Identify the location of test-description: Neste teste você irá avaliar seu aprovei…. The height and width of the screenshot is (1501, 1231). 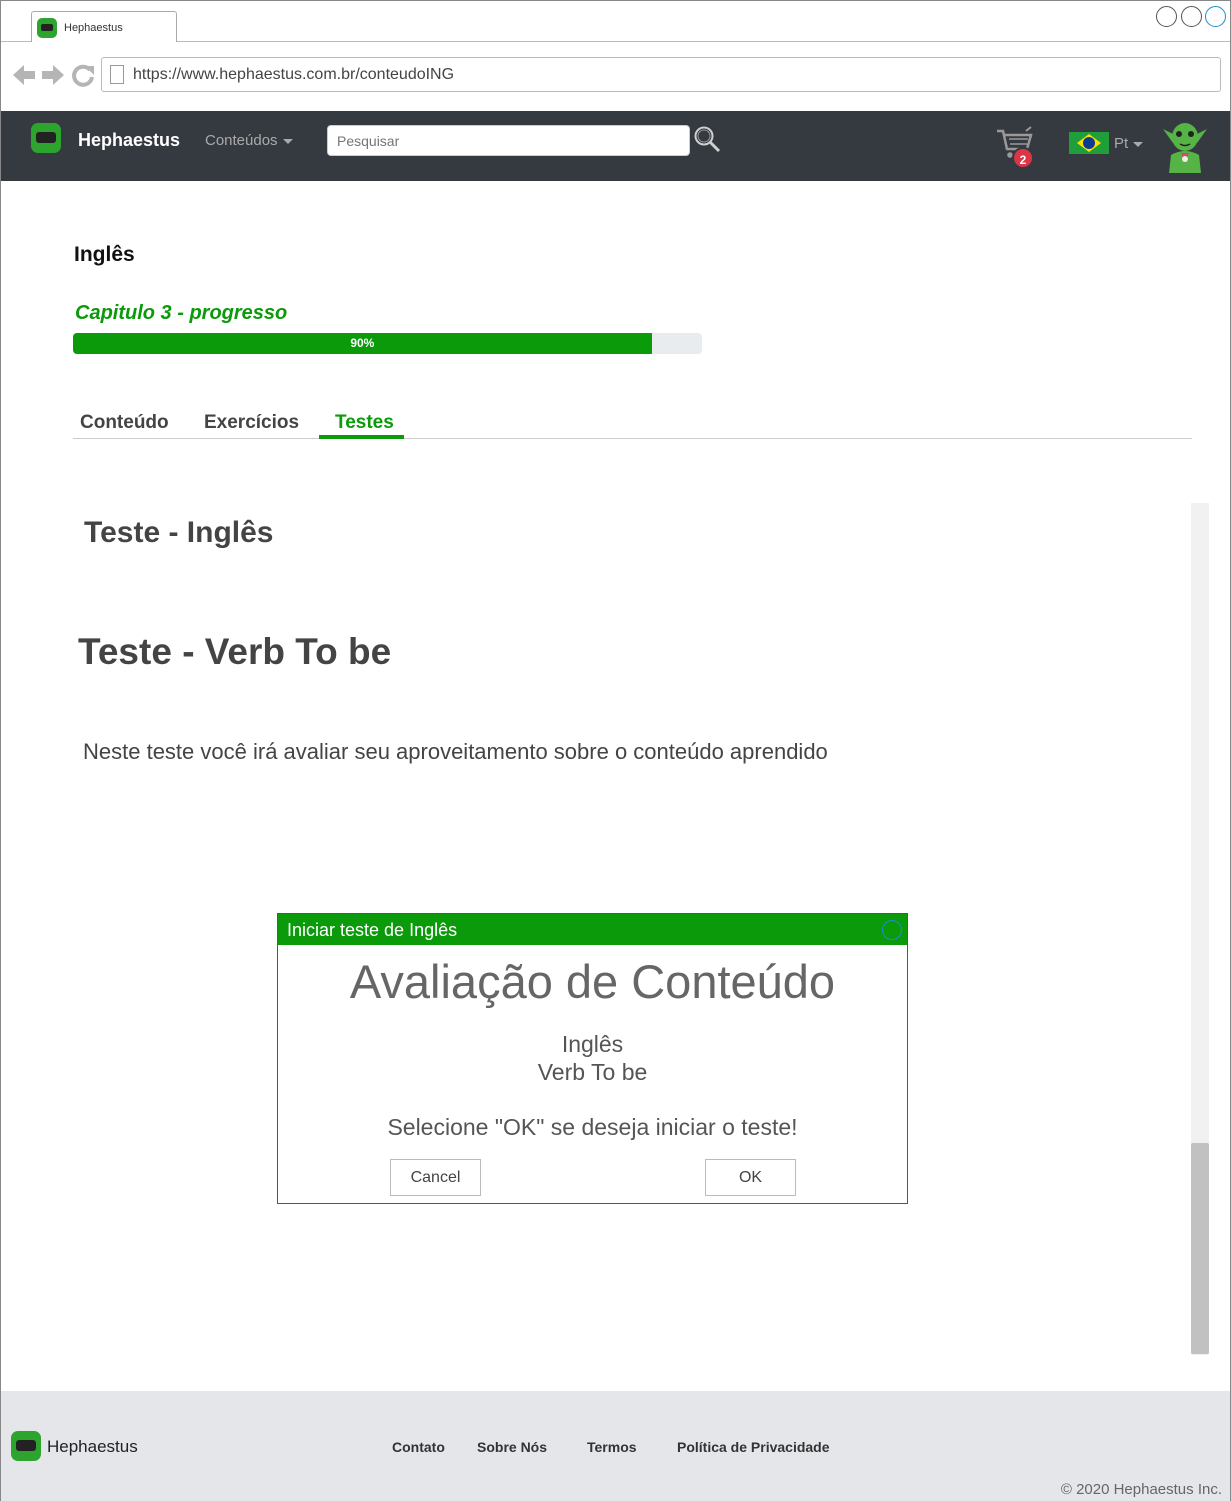
(455, 751).